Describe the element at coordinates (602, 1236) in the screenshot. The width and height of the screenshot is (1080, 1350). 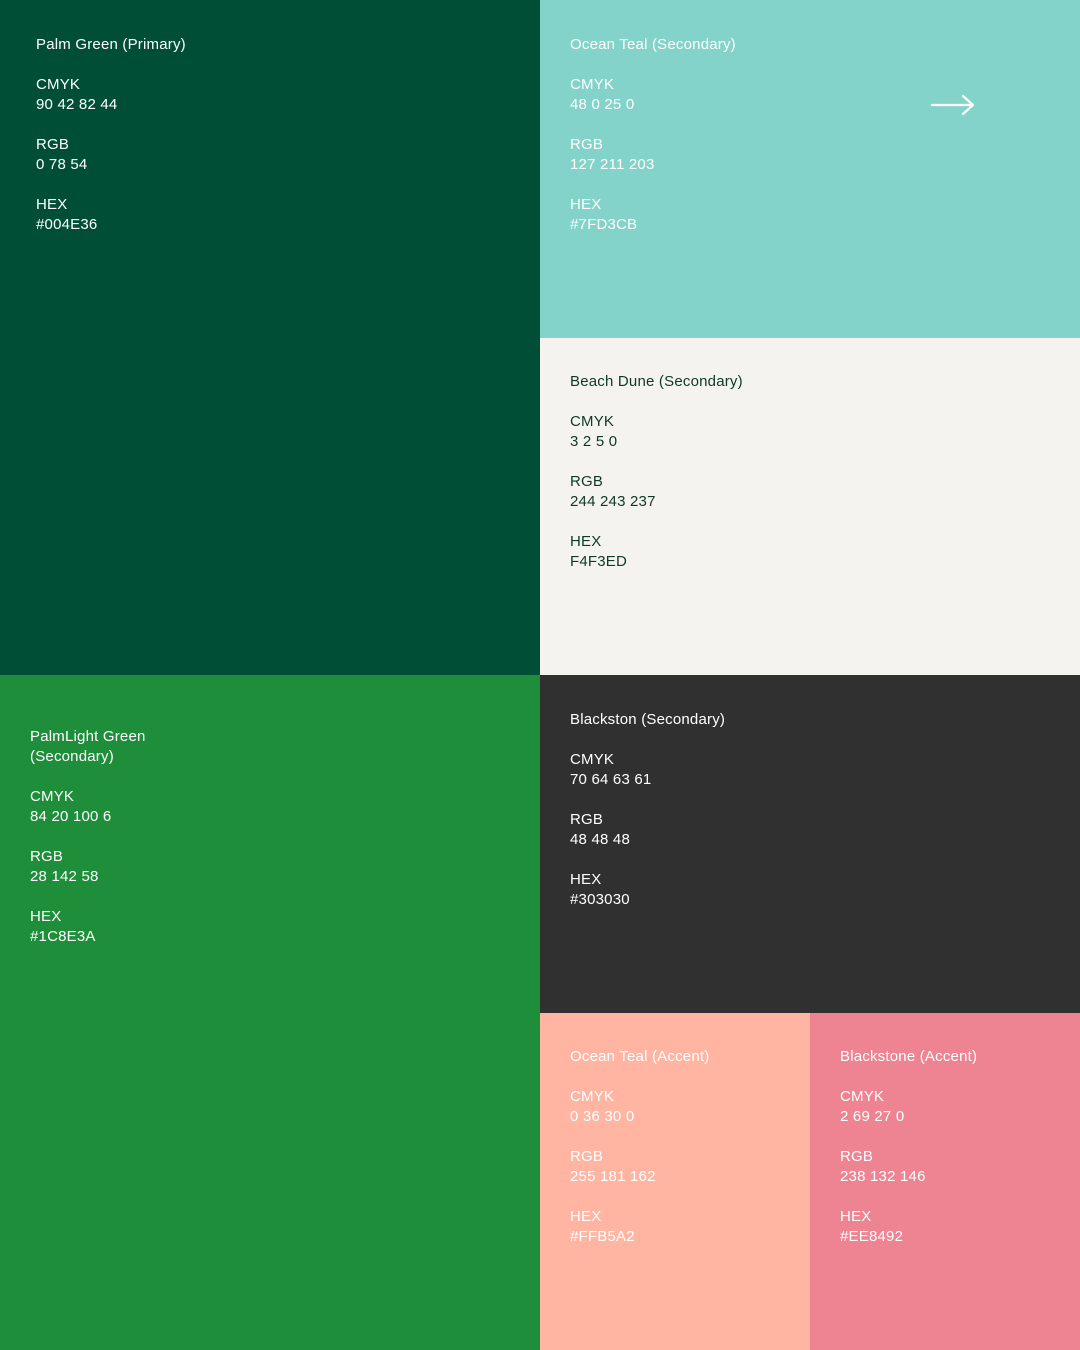
I see `hex-value: #FFB5A2` at that location.